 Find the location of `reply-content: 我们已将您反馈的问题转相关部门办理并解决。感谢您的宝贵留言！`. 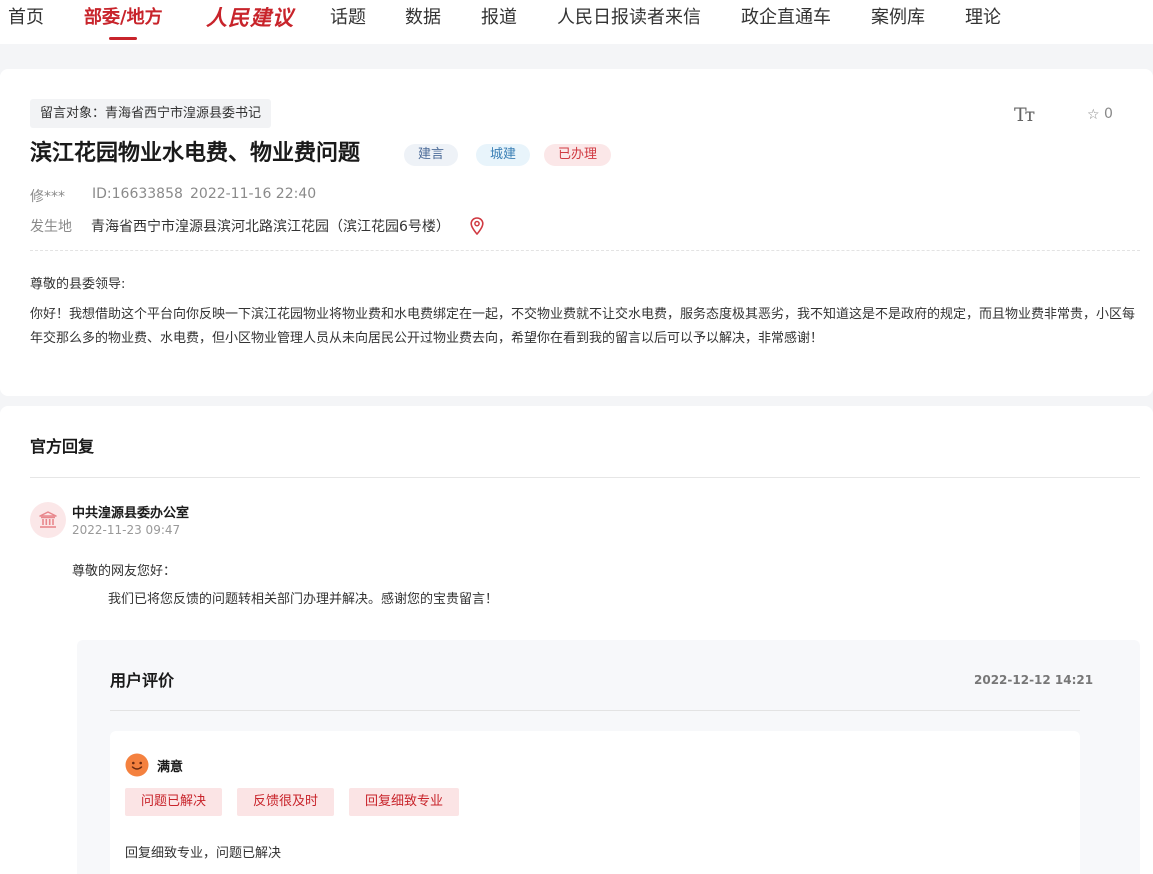

reply-content: 我们已将您反馈的问题转相关部门办理并解决。感谢您的宝贵留言！ is located at coordinates (303, 599).